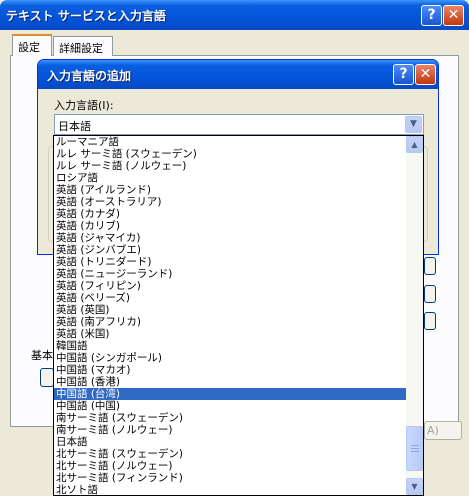 The image size is (469, 496). Describe the element at coordinates (230, 382) in the screenshot. I see `language-list-item: 中国語 (香港)` at that location.